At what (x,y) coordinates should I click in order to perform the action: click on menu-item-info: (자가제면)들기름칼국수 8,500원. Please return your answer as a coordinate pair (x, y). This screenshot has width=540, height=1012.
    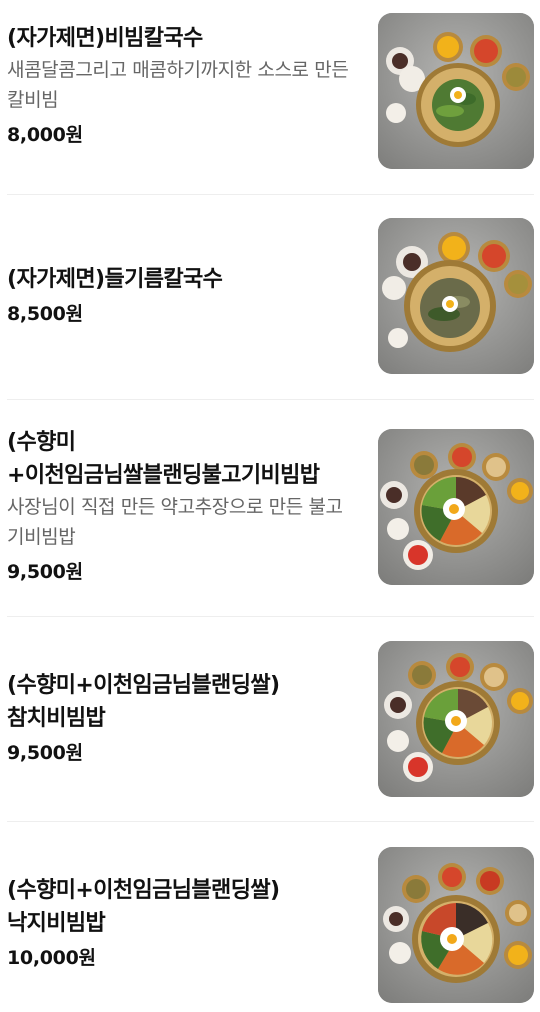
    Looking at the image, I should click on (182, 295).